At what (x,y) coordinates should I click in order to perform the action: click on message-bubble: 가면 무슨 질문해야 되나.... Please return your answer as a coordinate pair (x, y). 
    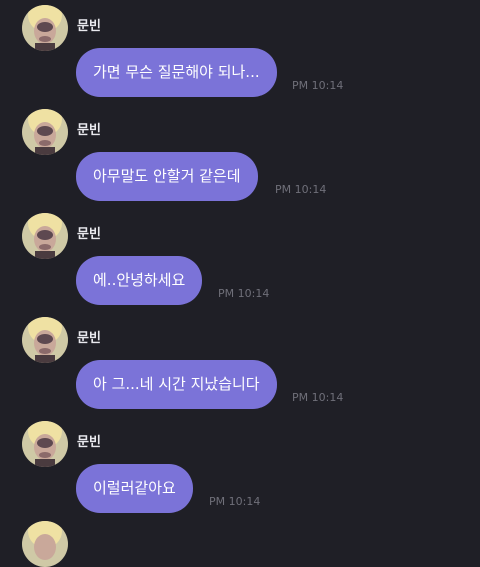
    Looking at the image, I should click on (176, 72).